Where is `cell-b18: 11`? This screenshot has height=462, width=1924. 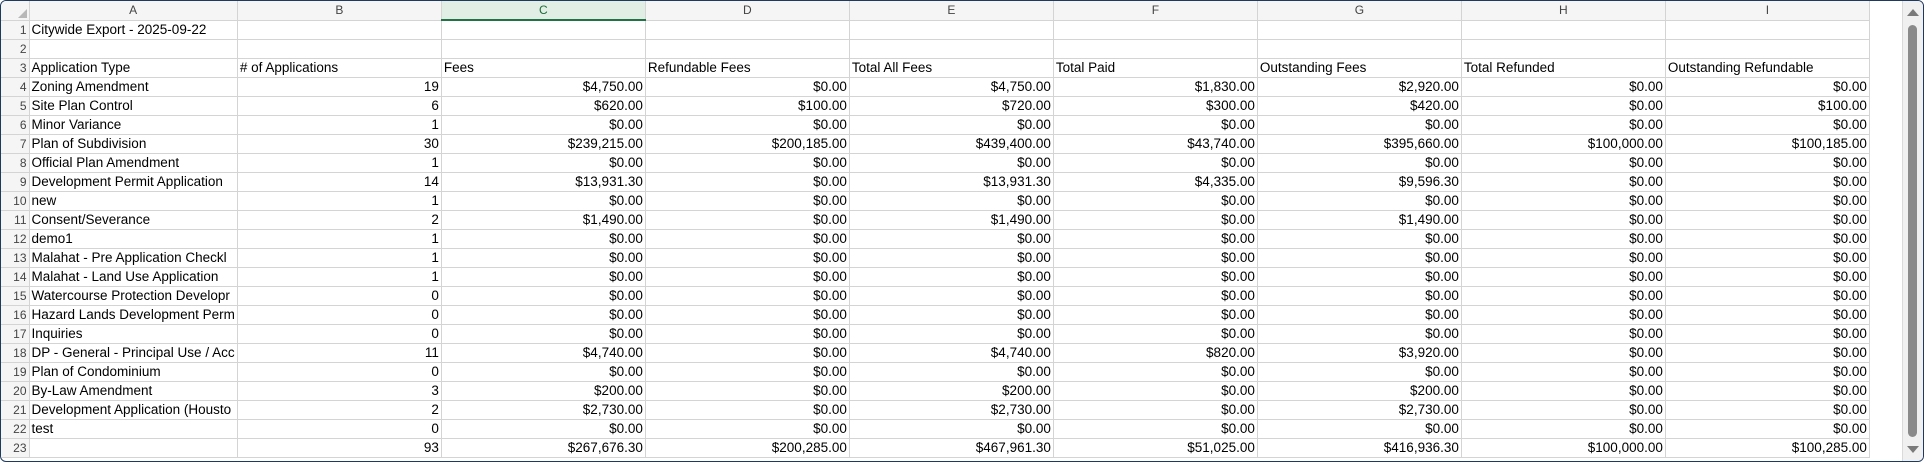 cell-b18: 11 is located at coordinates (339, 353).